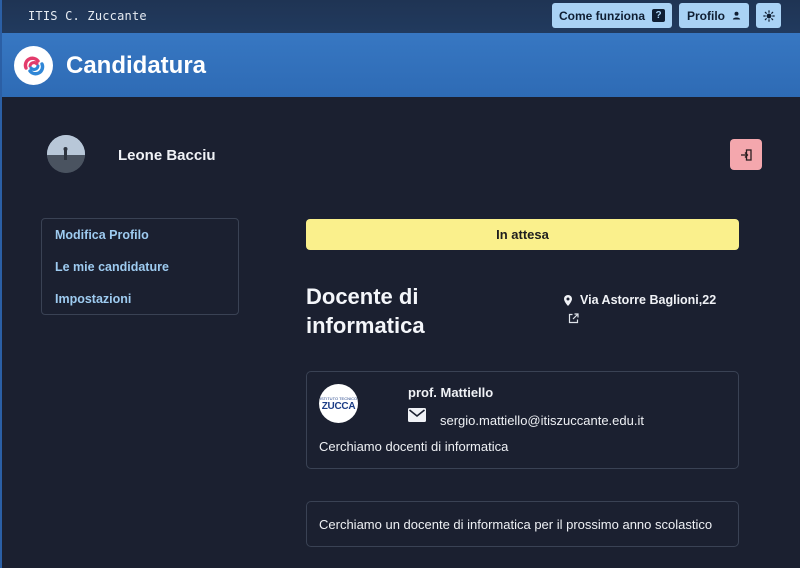 Image resolution: width=800 pixels, height=568 pixels. I want to click on logout-button, so click(746, 154).